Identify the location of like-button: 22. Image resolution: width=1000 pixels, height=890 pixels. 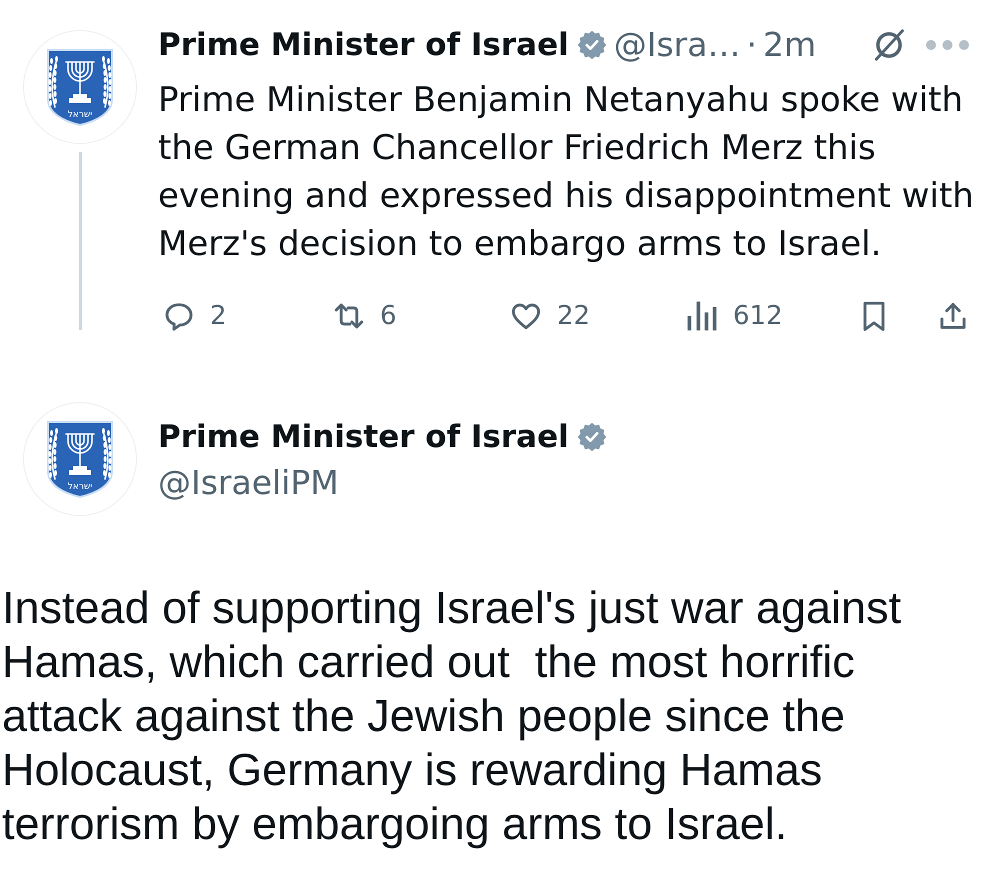
(548, 316).